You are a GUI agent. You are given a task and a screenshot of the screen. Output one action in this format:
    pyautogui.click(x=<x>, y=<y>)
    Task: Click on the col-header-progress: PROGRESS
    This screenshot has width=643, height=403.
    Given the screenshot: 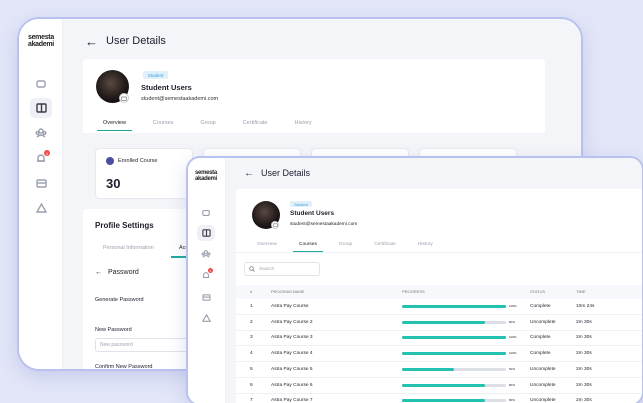 What is the action you would take?
    pyautogui.click(x=413, y=291)
    